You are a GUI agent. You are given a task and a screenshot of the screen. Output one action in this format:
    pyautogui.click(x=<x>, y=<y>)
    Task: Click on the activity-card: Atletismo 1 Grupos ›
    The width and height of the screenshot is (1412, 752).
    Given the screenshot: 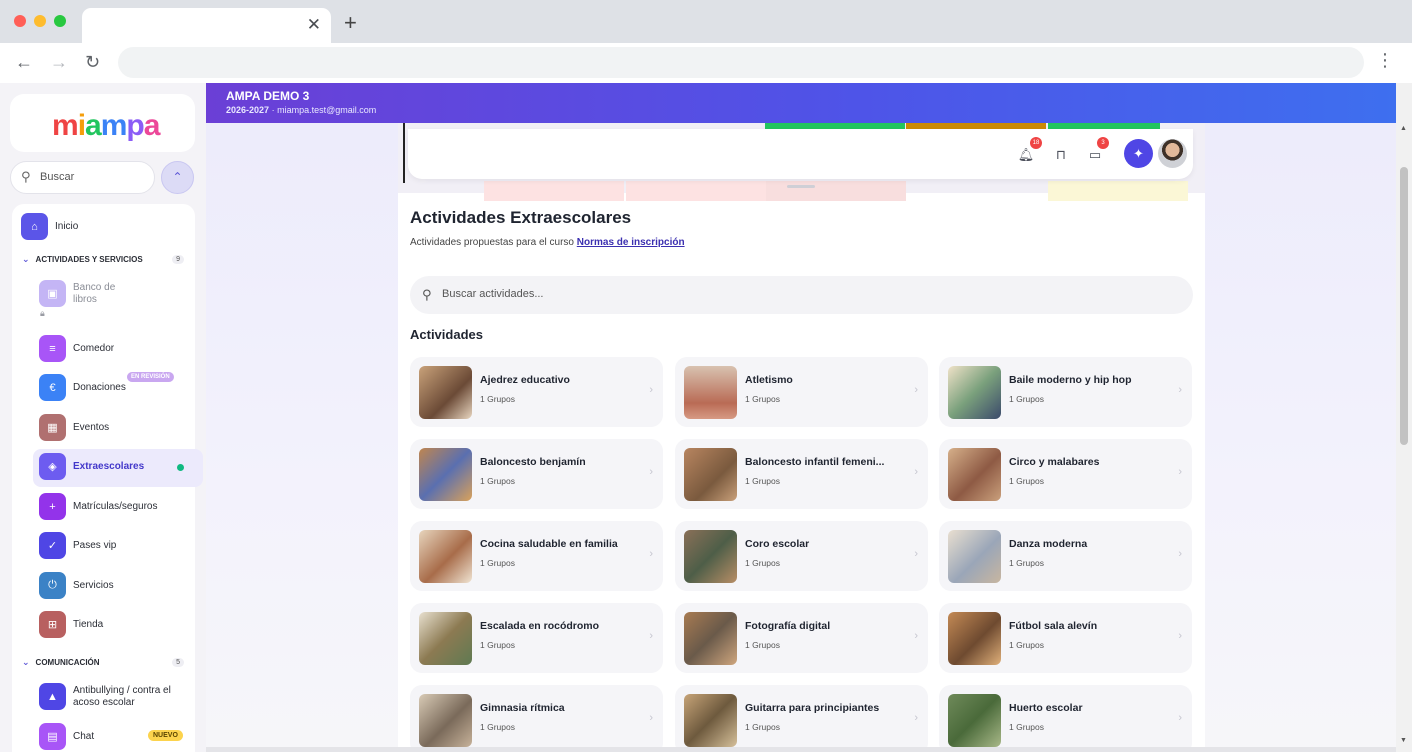 What is the action you would take?
    pyautogui.click(x=801, y=392)
    